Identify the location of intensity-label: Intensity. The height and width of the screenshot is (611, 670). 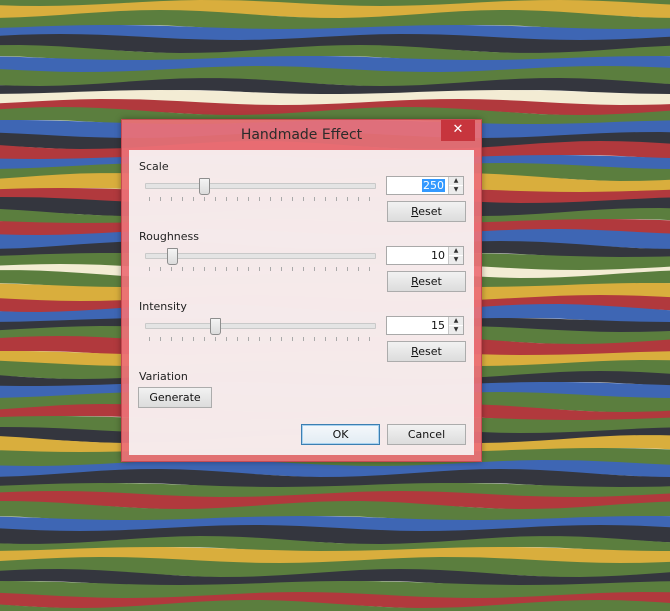
(163, 306).